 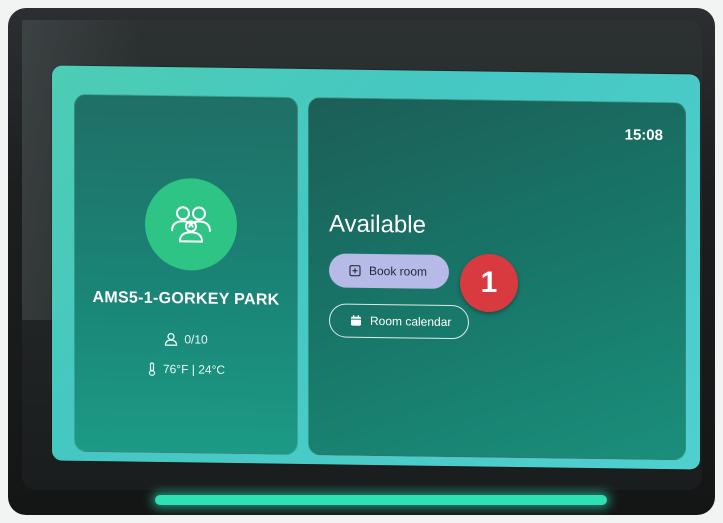 What do you see at coordinates (152, 369) in the screenshot?
I see `thermometer-icon` at bounding box center [152, 369].